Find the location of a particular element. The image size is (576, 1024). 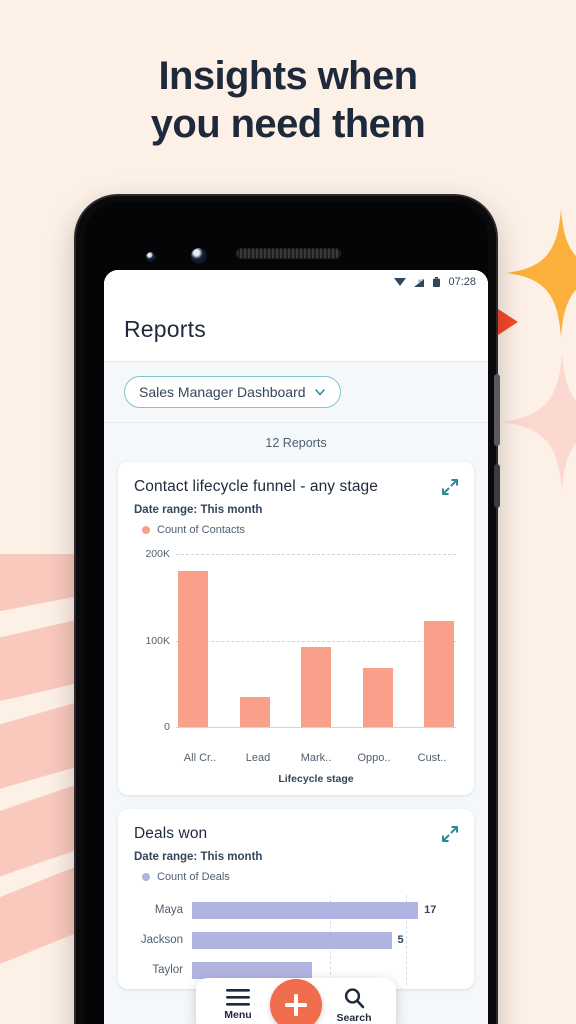

horizontal-bar-chart: Maya 17 Jackson 5 Taylor is located at coordinates (296, 940).